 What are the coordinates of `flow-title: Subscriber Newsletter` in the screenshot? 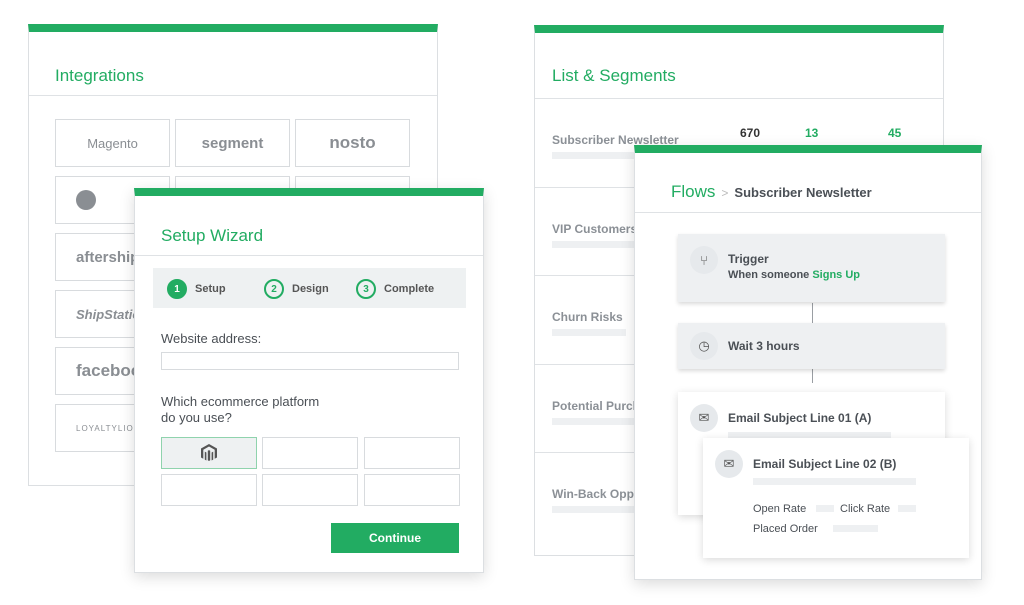 It's located at (803, 192).